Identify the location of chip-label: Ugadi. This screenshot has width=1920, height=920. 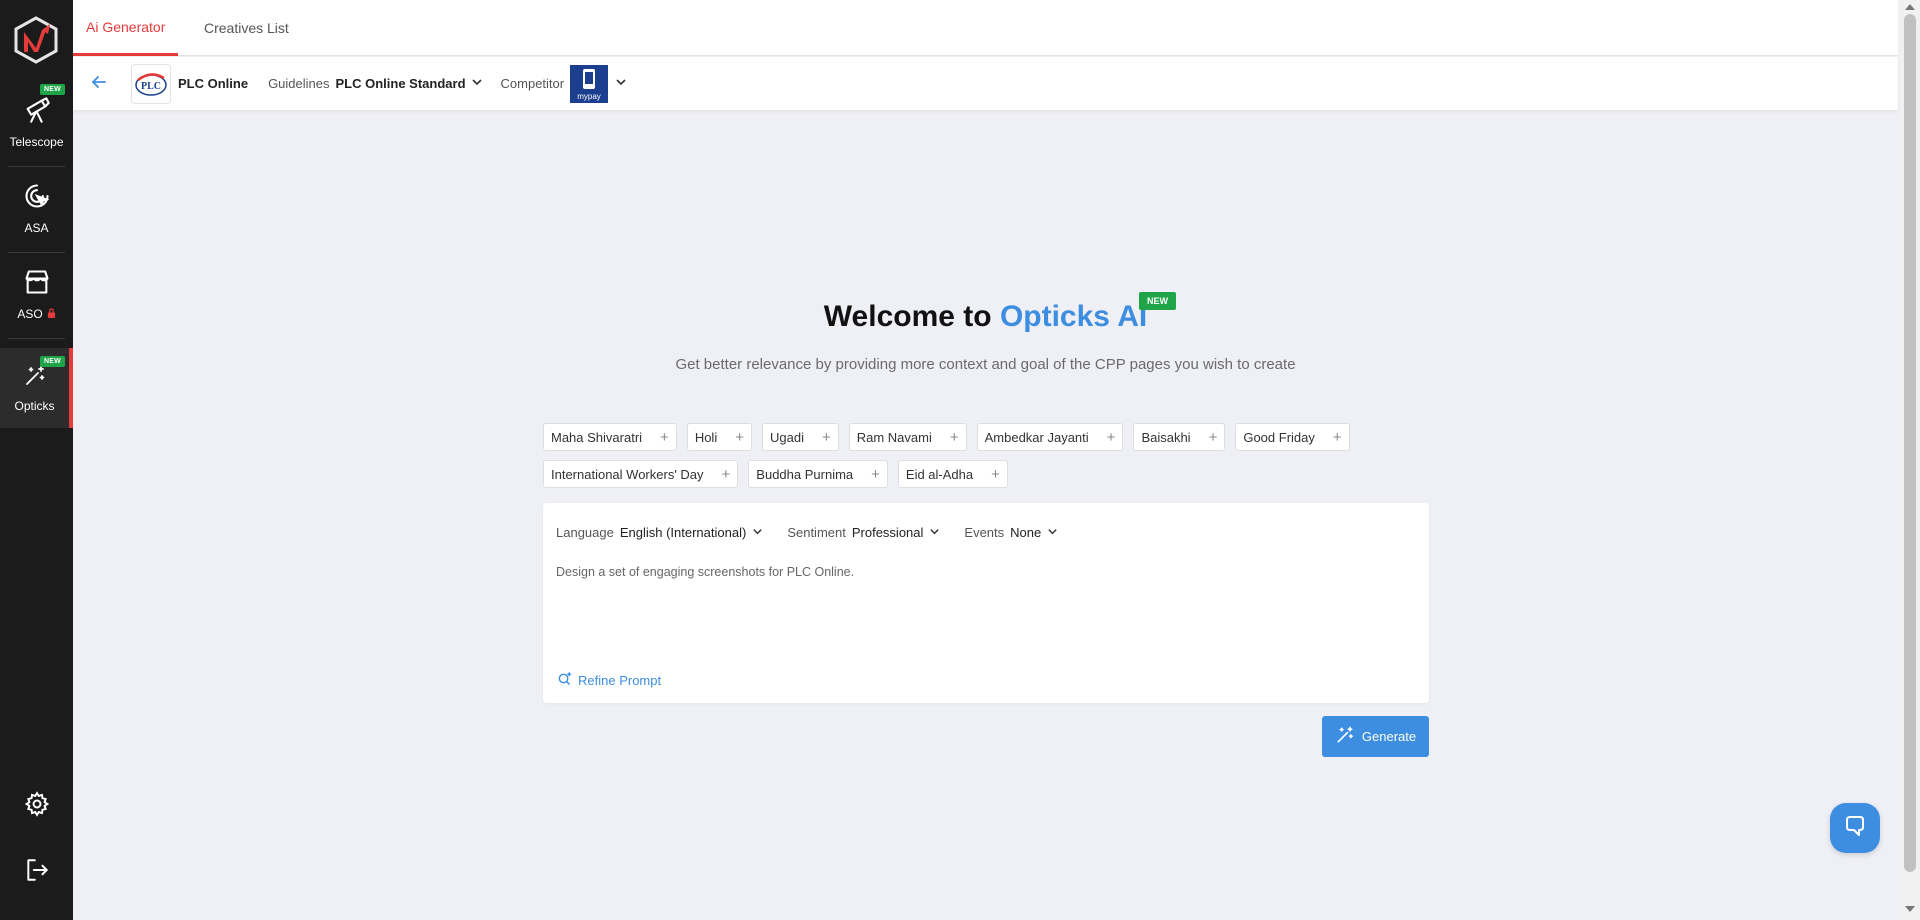
(786, 437).